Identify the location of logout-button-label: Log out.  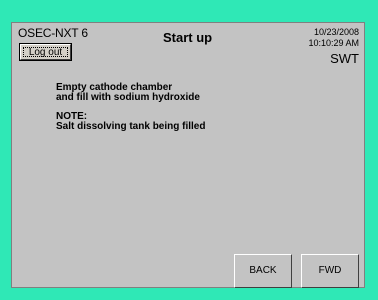
(45, 52).